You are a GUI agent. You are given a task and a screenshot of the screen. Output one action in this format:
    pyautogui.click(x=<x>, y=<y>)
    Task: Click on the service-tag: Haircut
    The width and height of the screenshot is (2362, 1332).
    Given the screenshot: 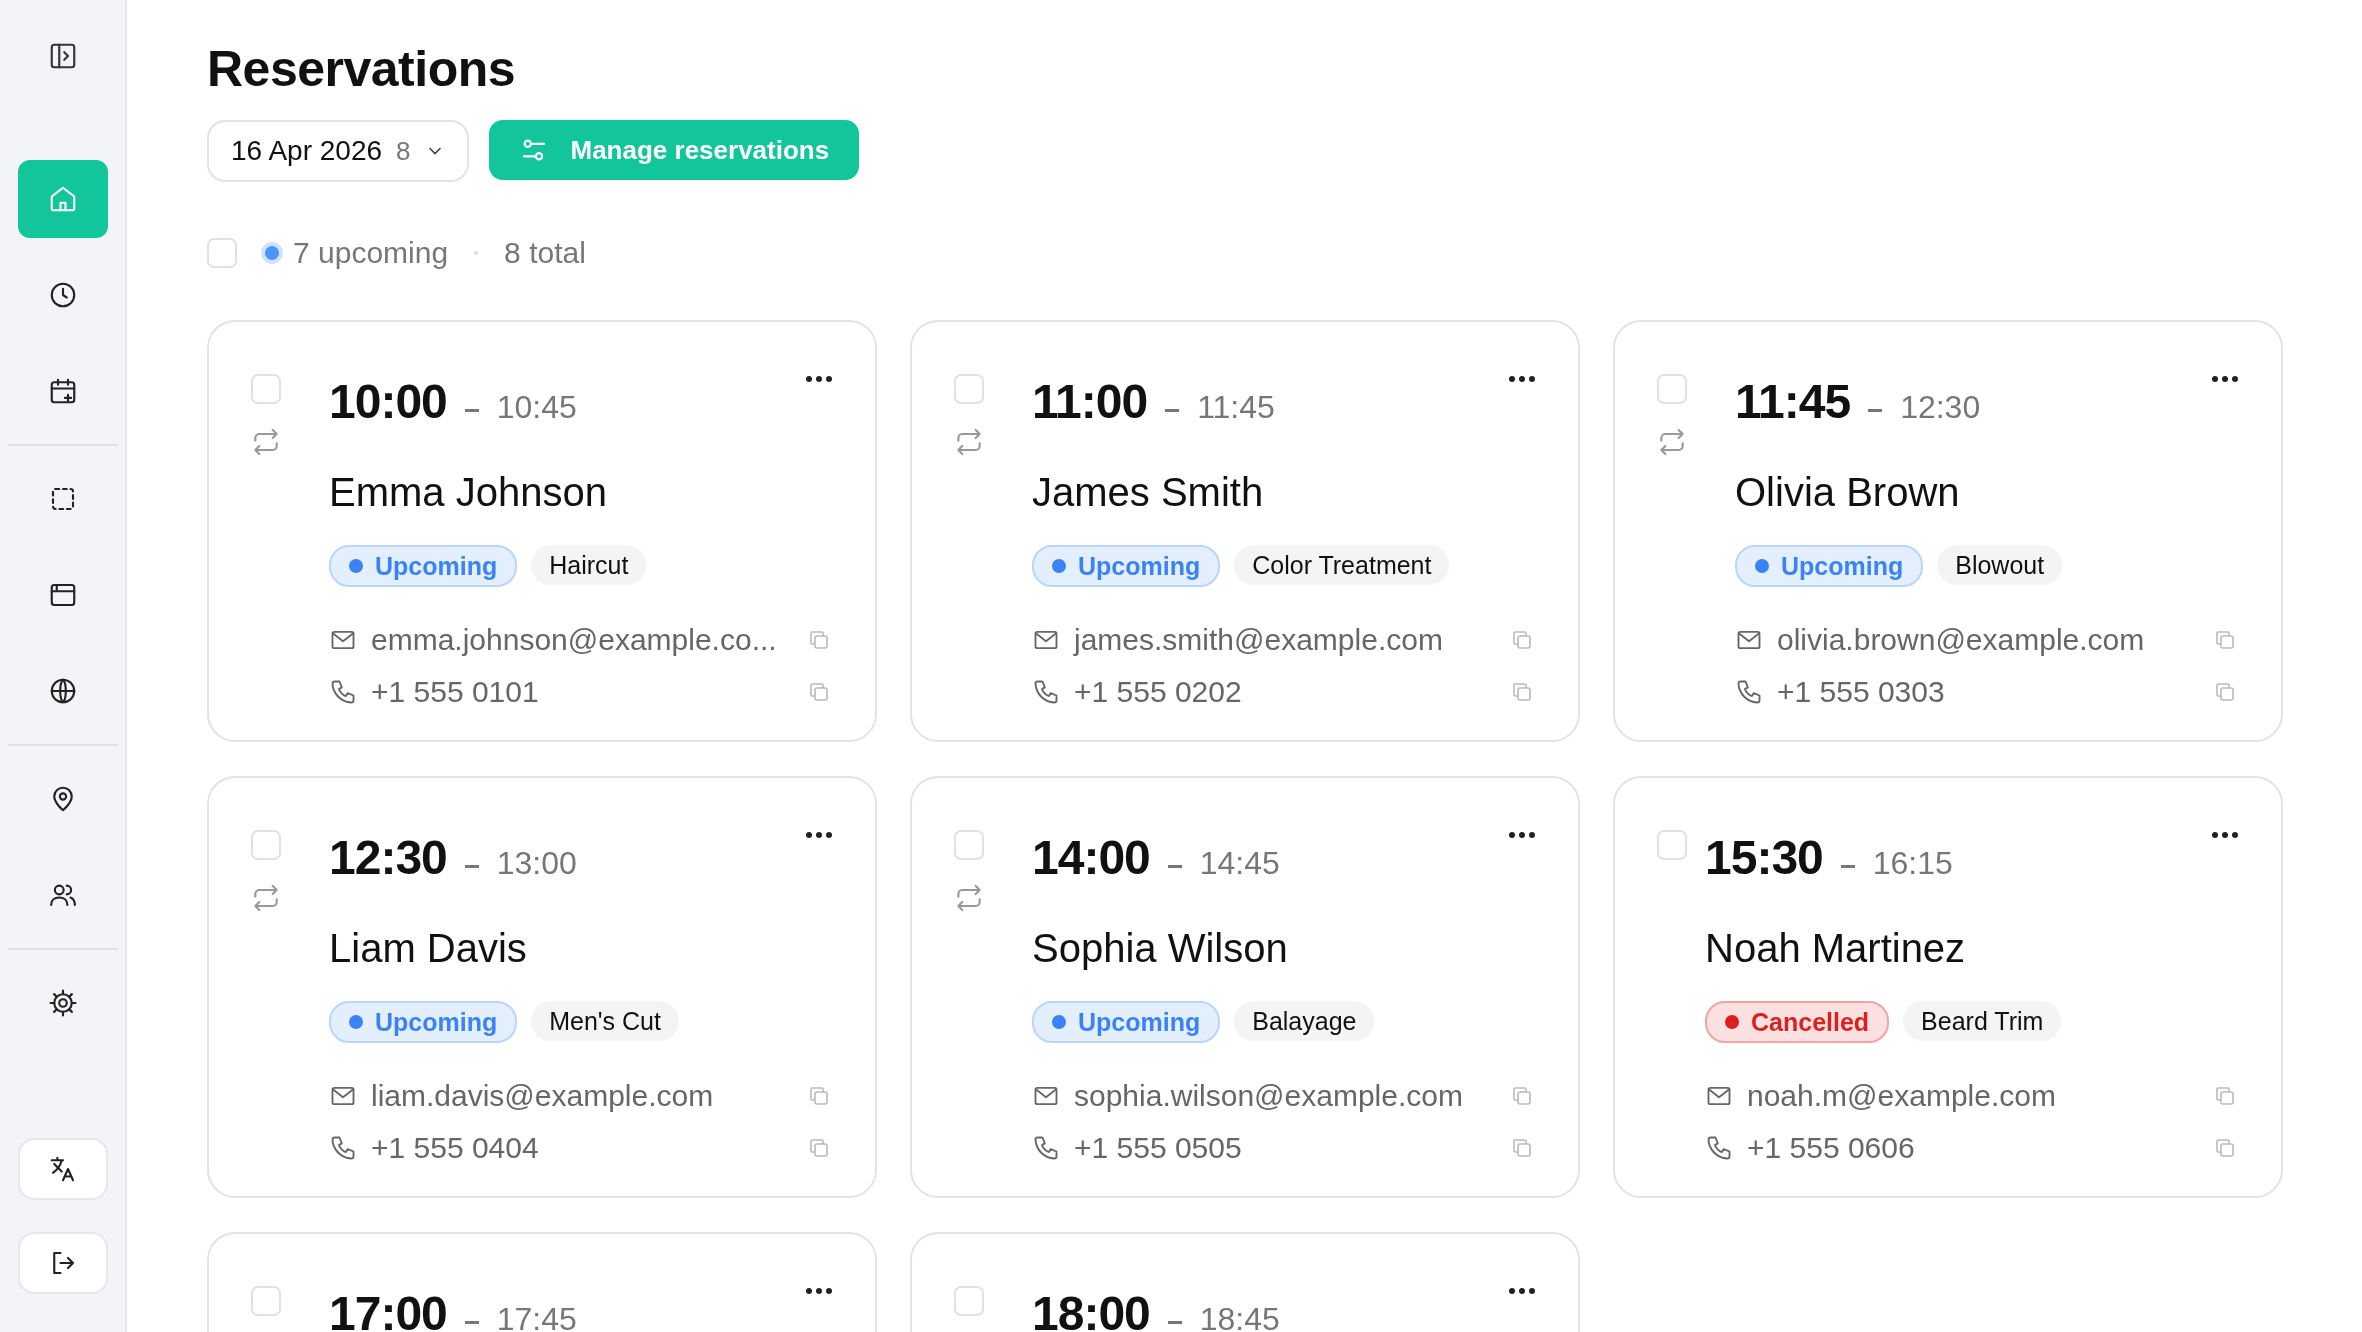 What is the action you would take?
    pyautogui.click(x=589, y=565)
    